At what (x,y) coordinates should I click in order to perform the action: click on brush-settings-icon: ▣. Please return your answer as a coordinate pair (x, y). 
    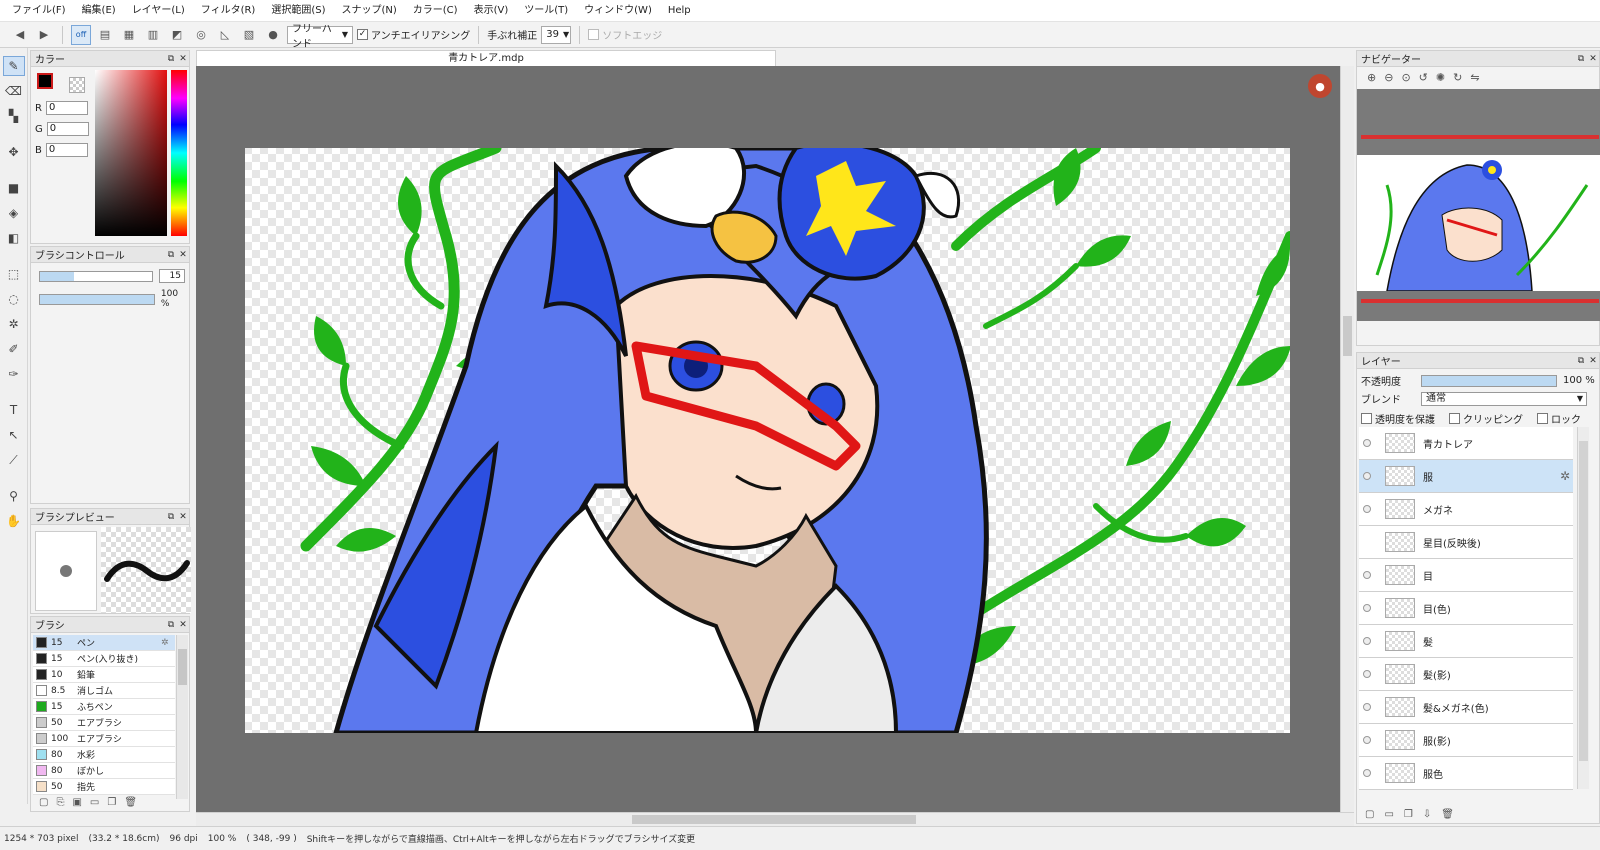
    Looking at the image, I should click on (76, 802).